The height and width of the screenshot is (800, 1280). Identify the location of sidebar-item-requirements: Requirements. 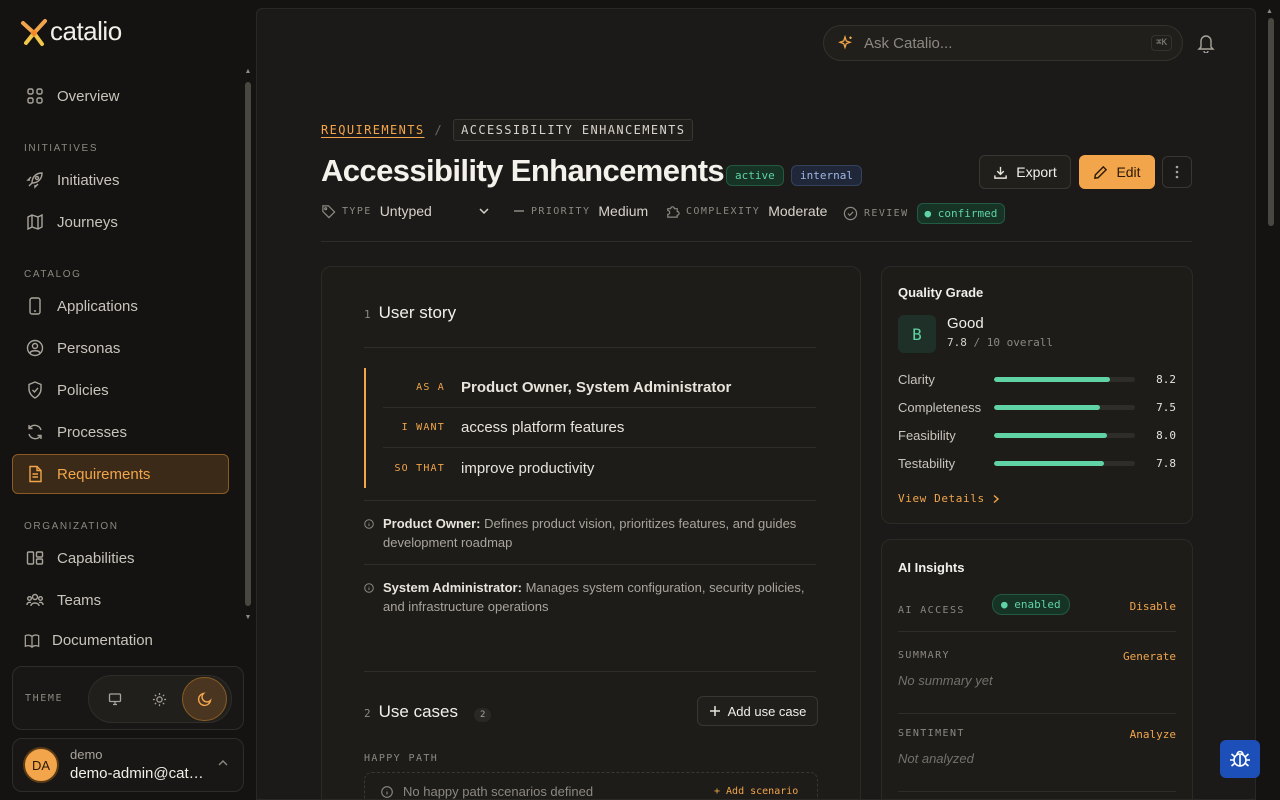
(120, 474).